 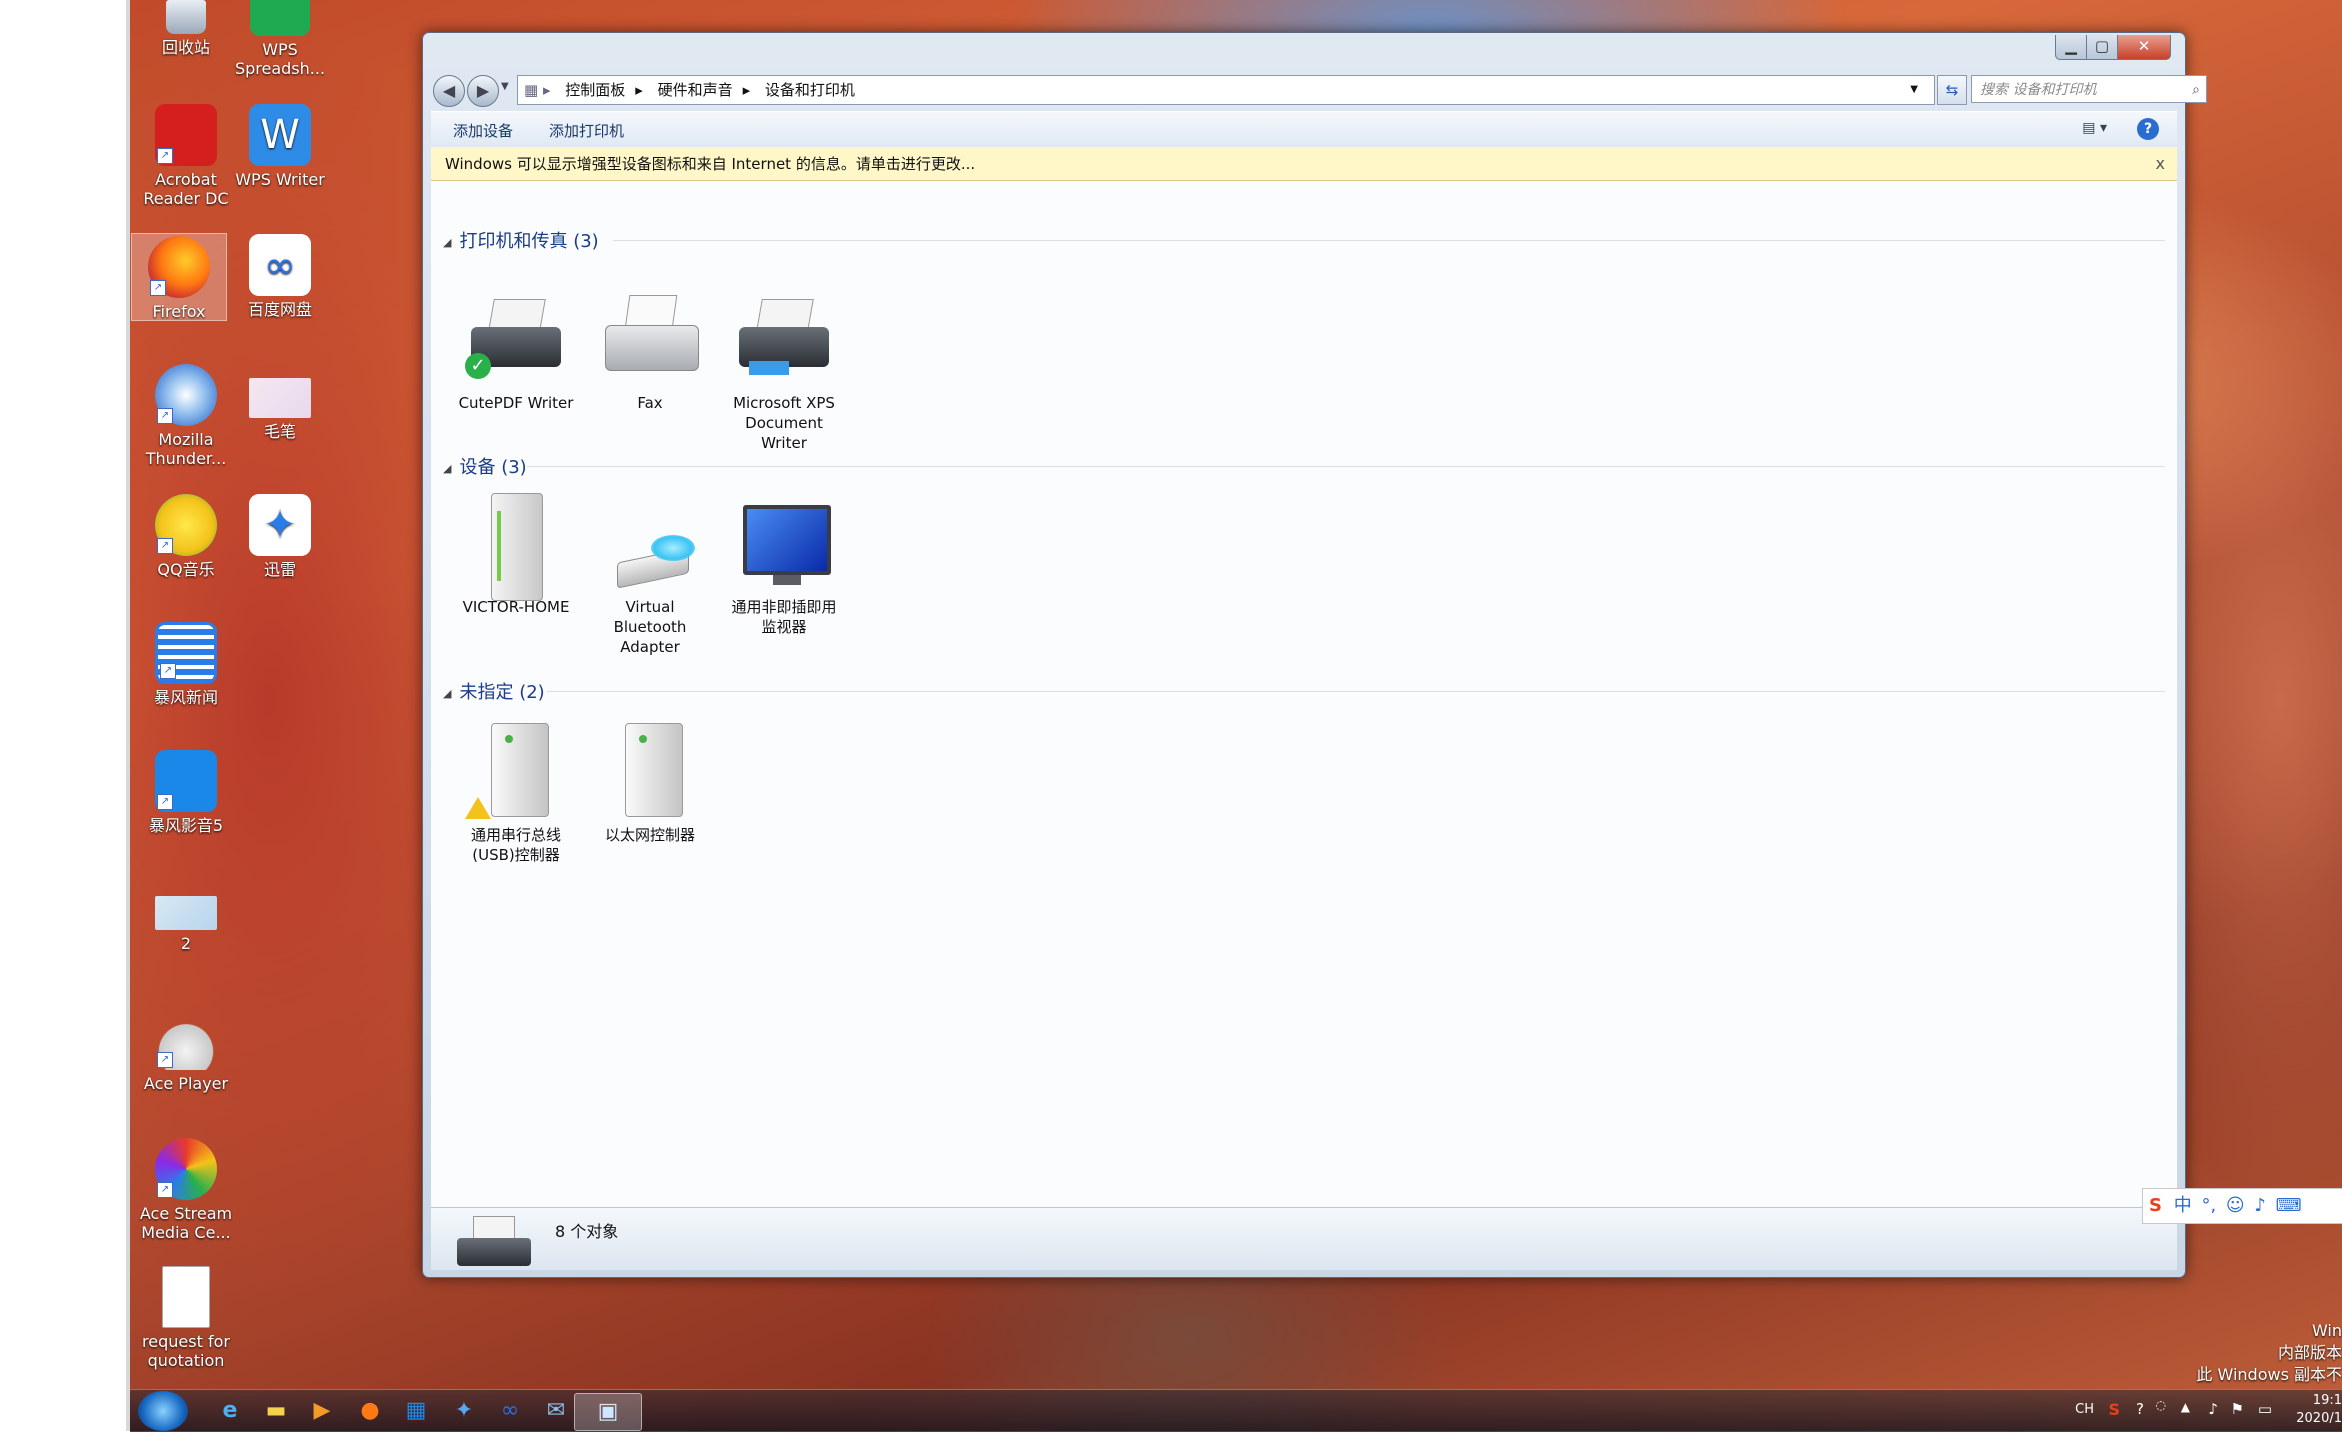 I want to click on desktop-icon-xunlei: ✦ 迅雷, so click(x=280, y=536).